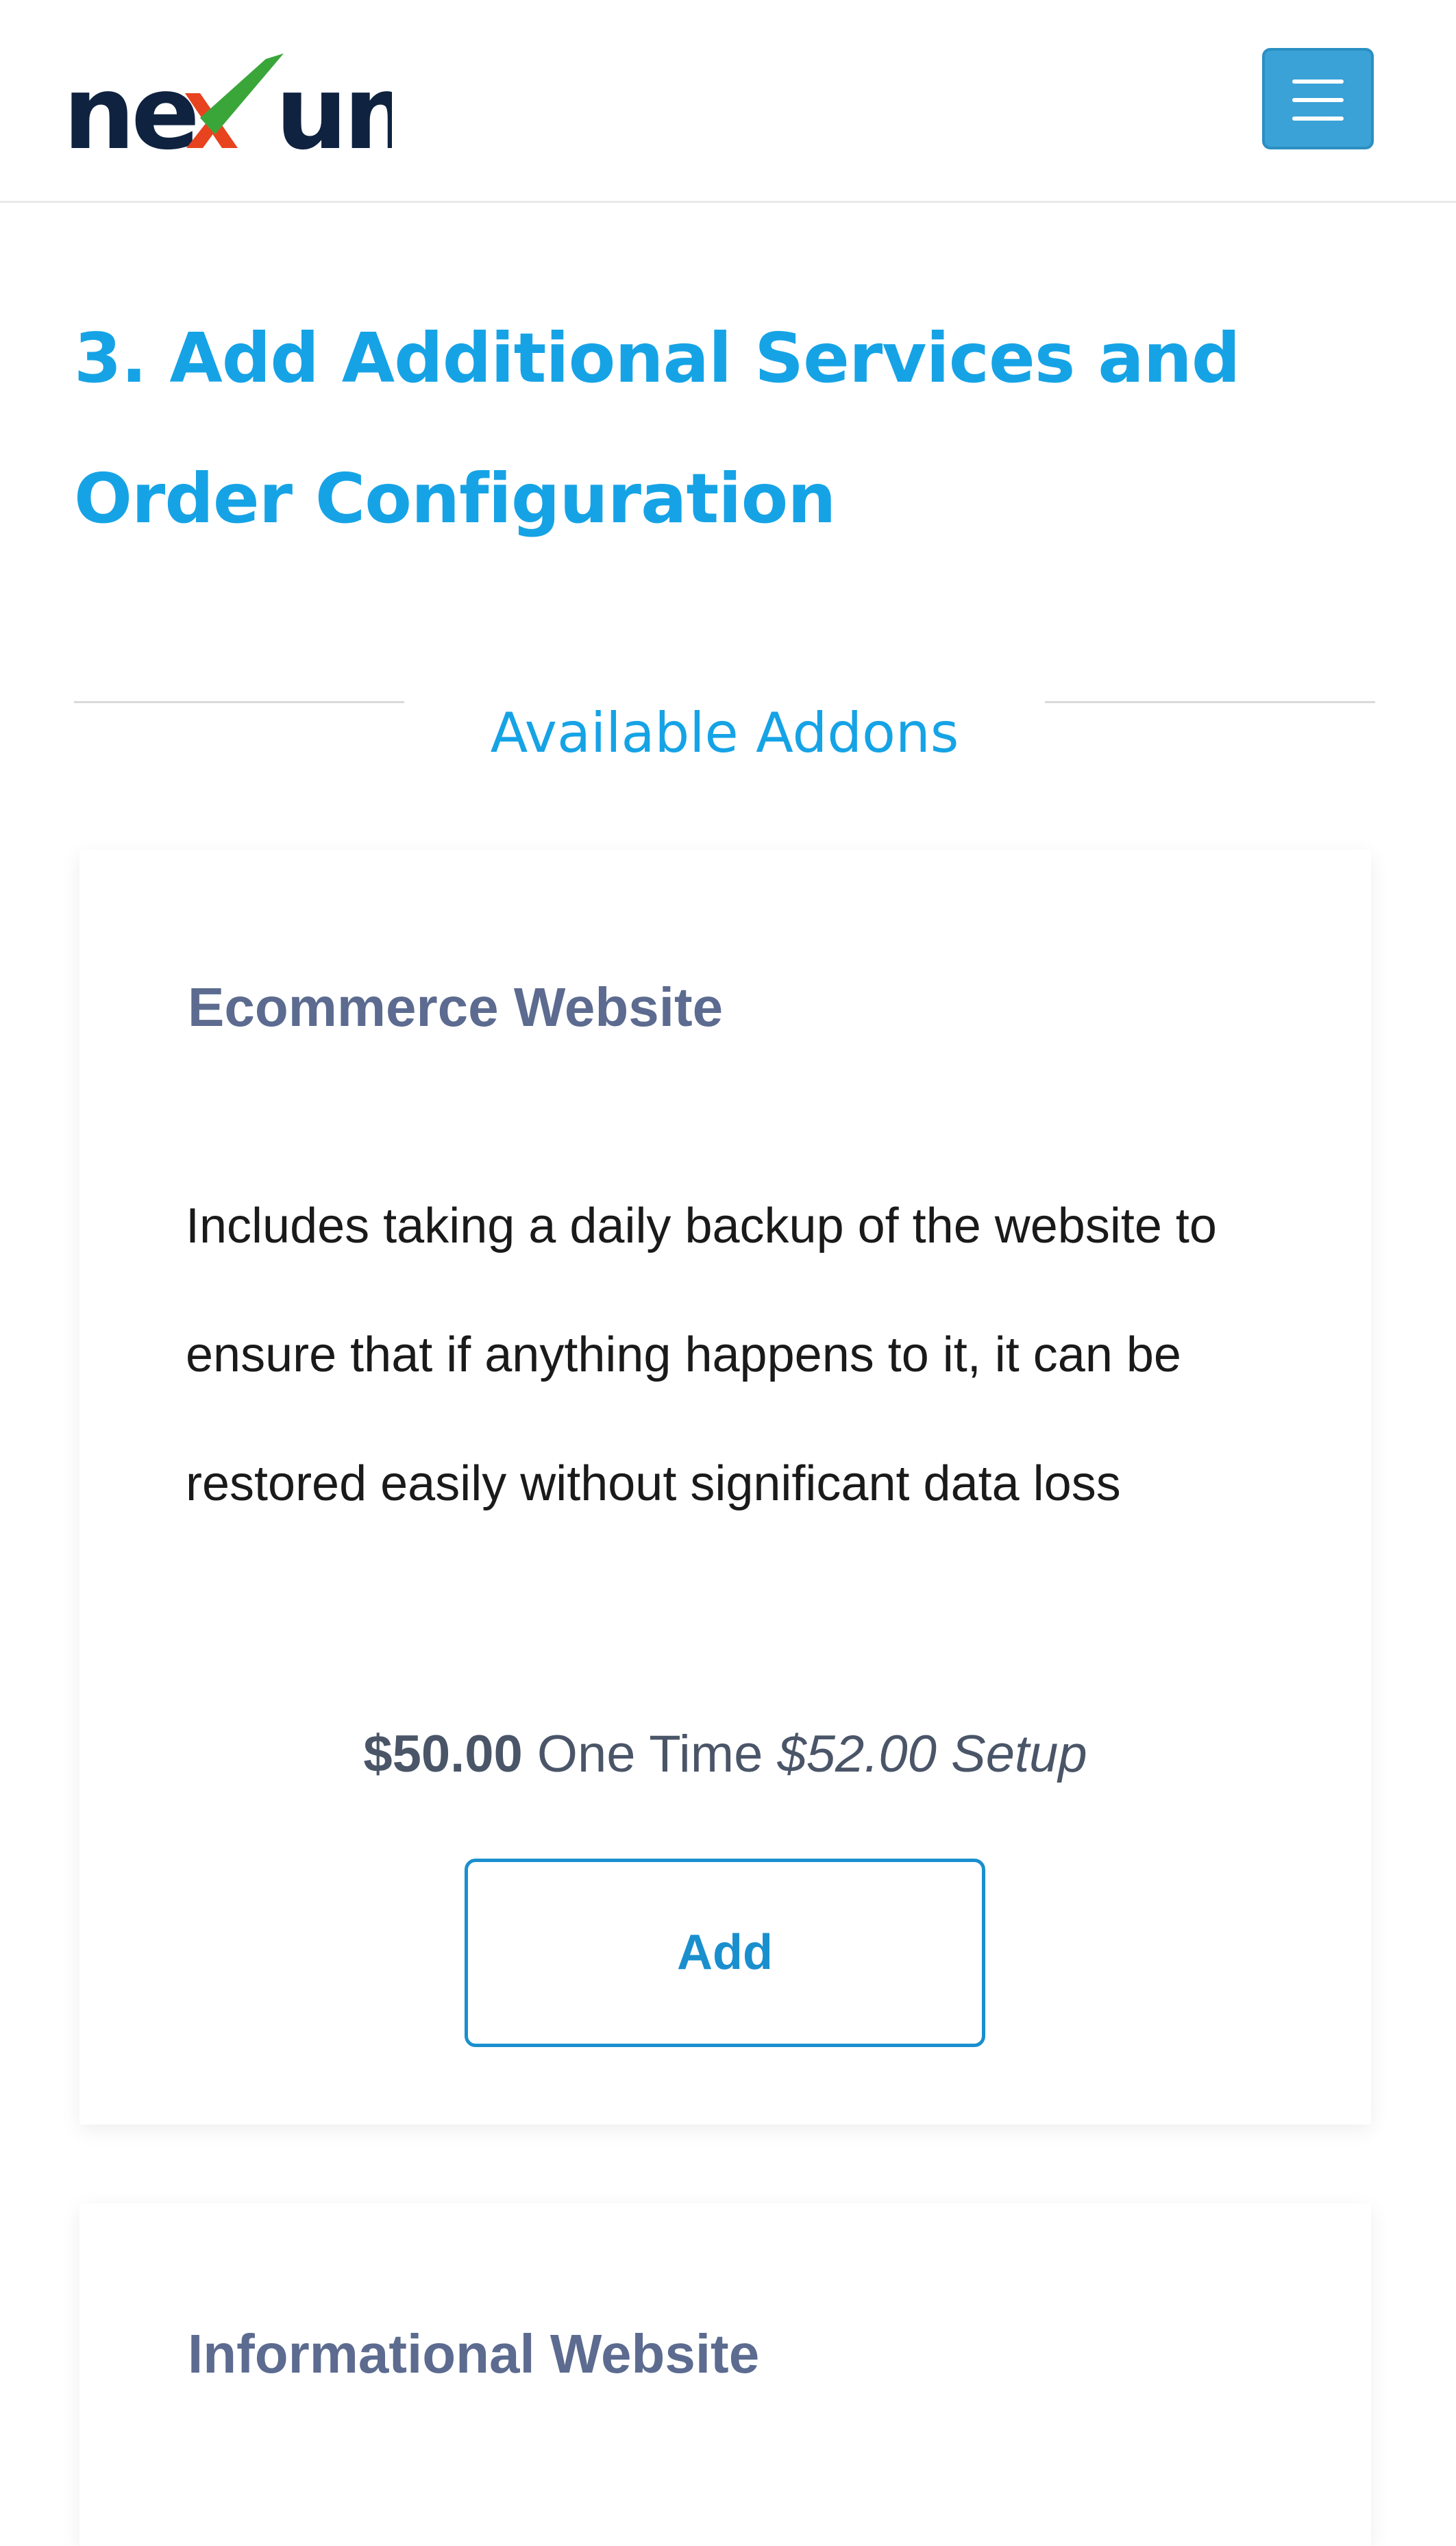 Image resolution: width=1456 pixels, height=2546 pixels. What do you see at coordinates (649, 1754) in the screenshot?
I see `price-term: One Time` at bounding box center [649, 1754].